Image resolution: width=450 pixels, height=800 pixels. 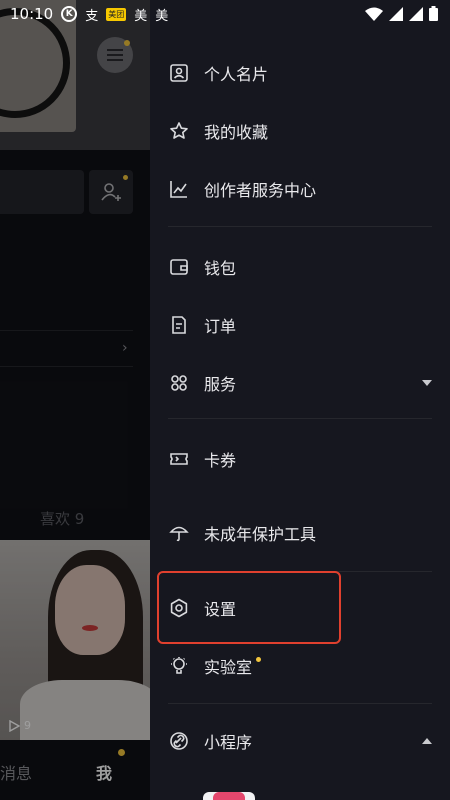 What do you see at coordinates (300, 666) in the screenshot?
I see `menu-item-lab: 实验室` at bounding box center [300, 666].